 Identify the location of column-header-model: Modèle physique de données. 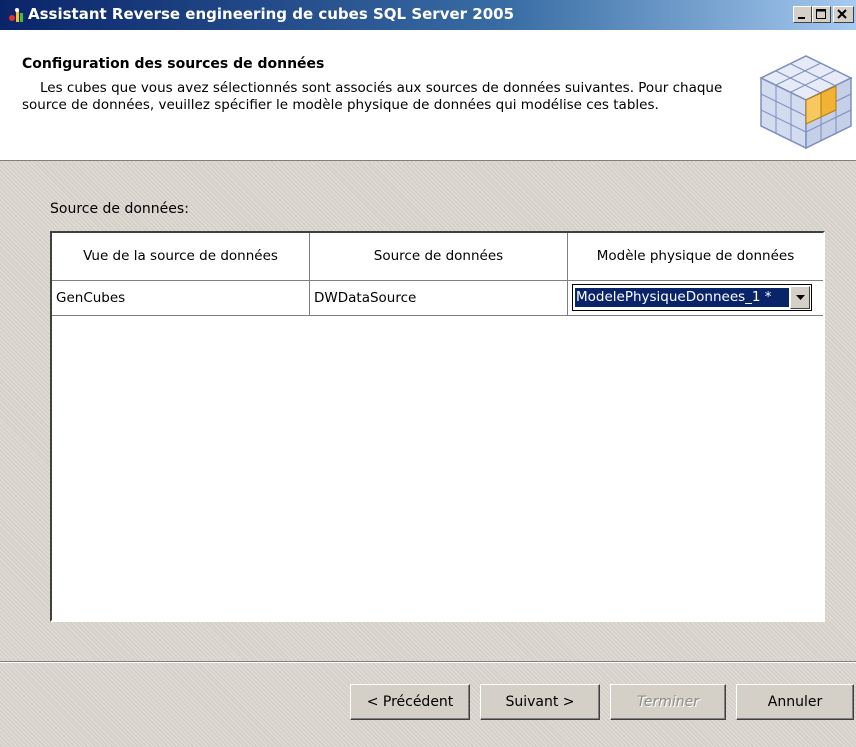
(695, 257).